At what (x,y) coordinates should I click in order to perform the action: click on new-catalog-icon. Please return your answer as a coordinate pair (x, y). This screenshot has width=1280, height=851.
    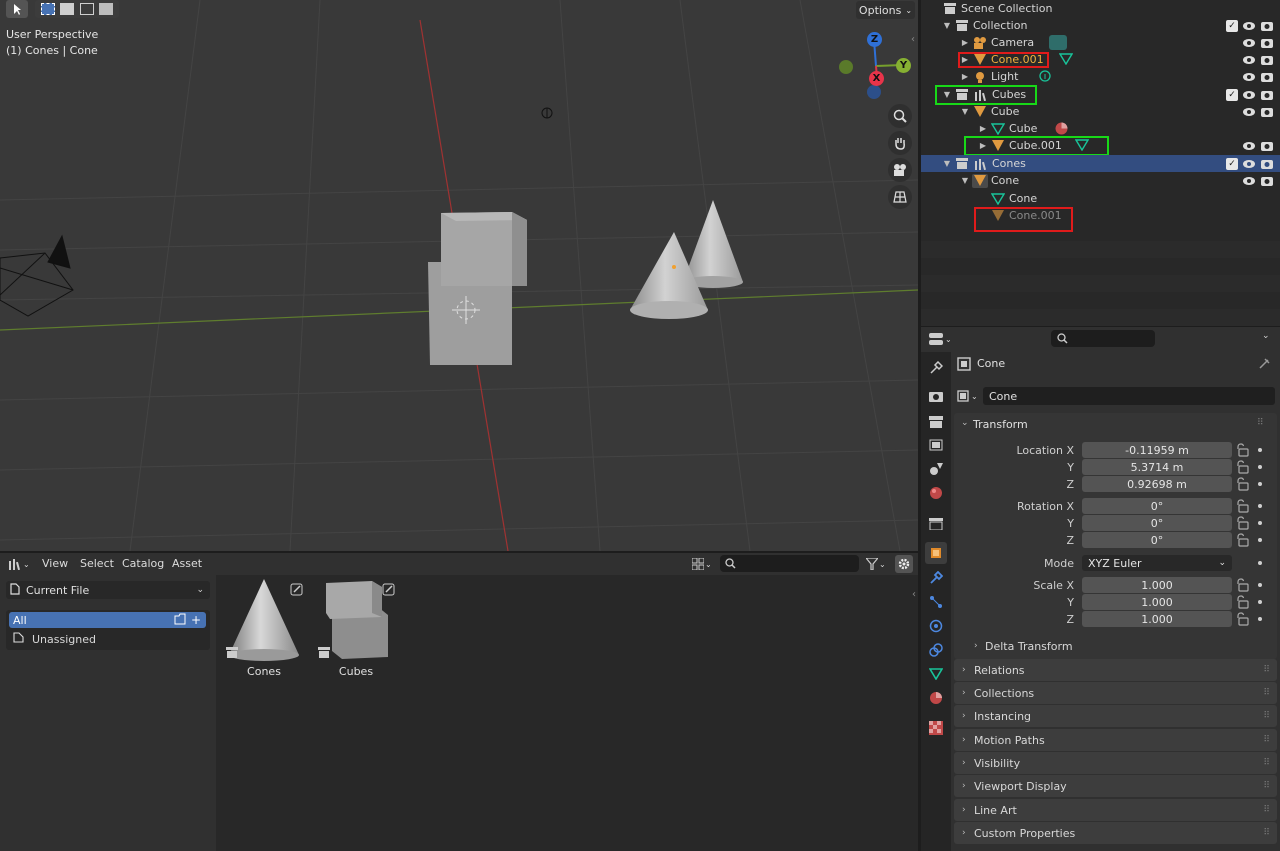
    Looking at the image, I should click on (180, 620).